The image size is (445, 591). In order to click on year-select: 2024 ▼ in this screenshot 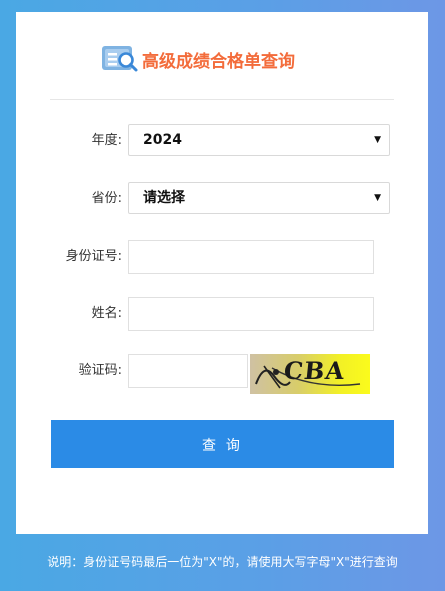, I will do `click(259, 140)`.